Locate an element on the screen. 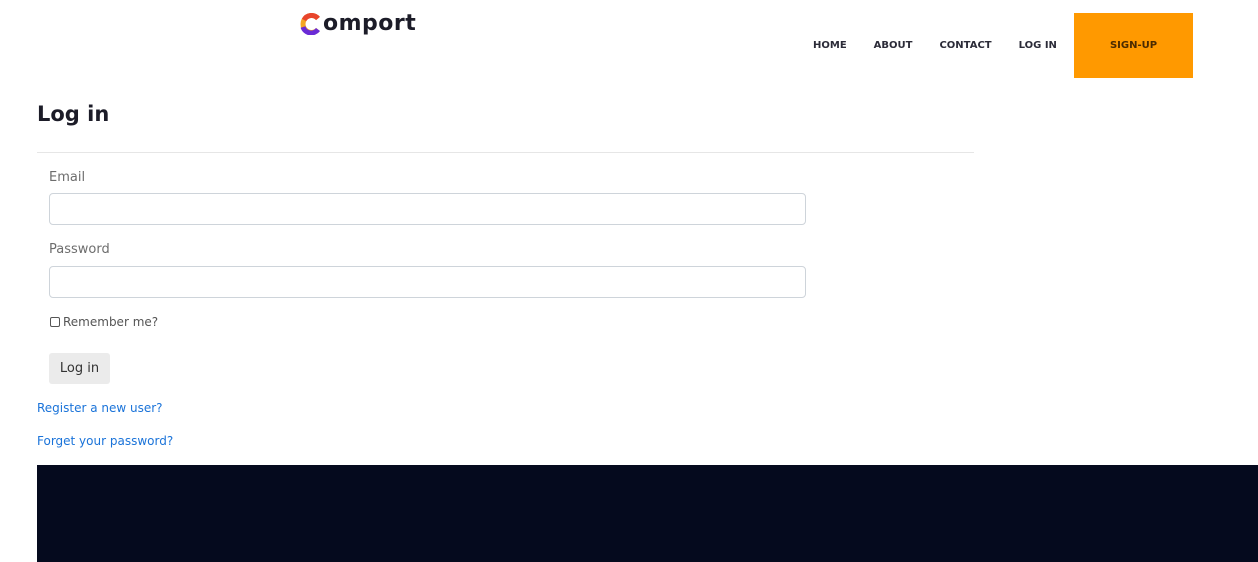 Image resolution: width=1258 pixels, height=562 pixels. page-title: Log in is located at coordinates (73, 114).